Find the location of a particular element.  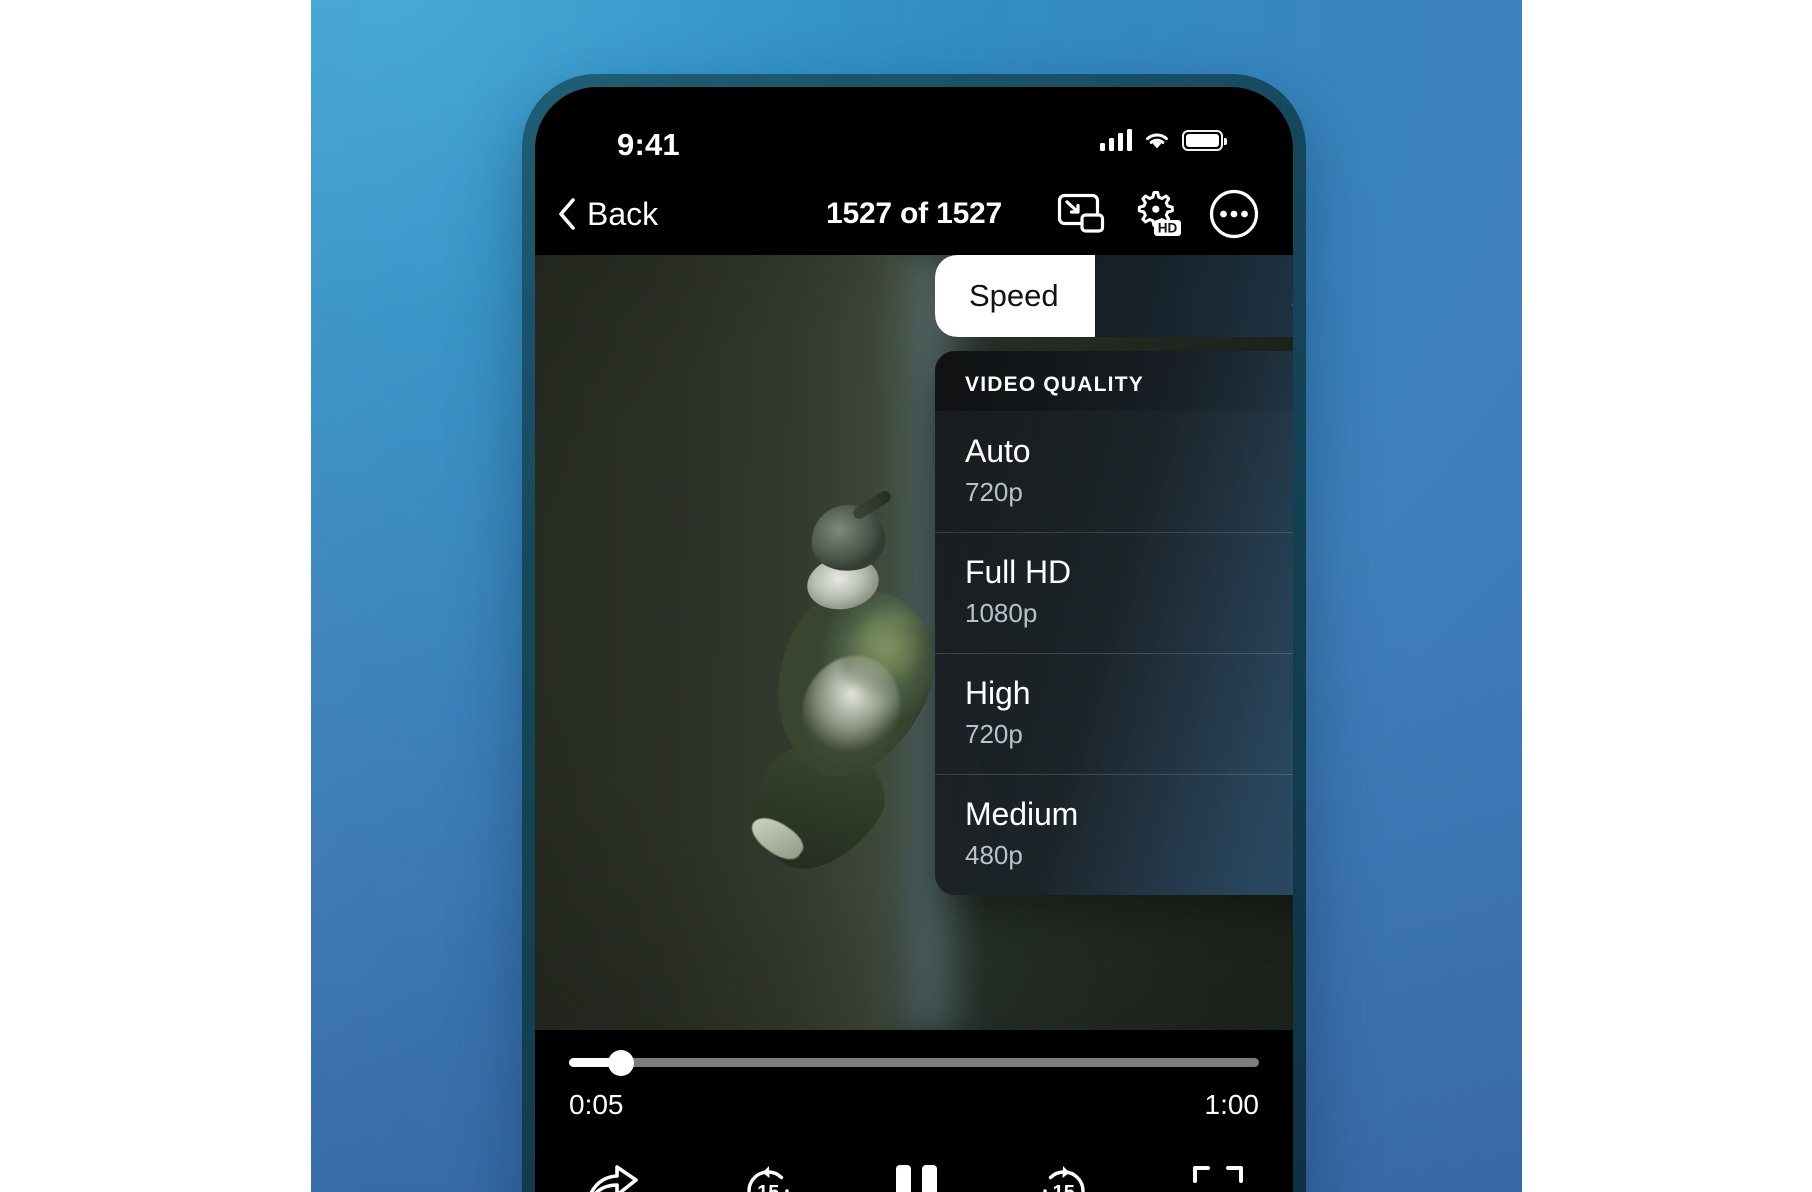

quality-option-texts: Full HD 1080p is located at coordinates (1018, 591).